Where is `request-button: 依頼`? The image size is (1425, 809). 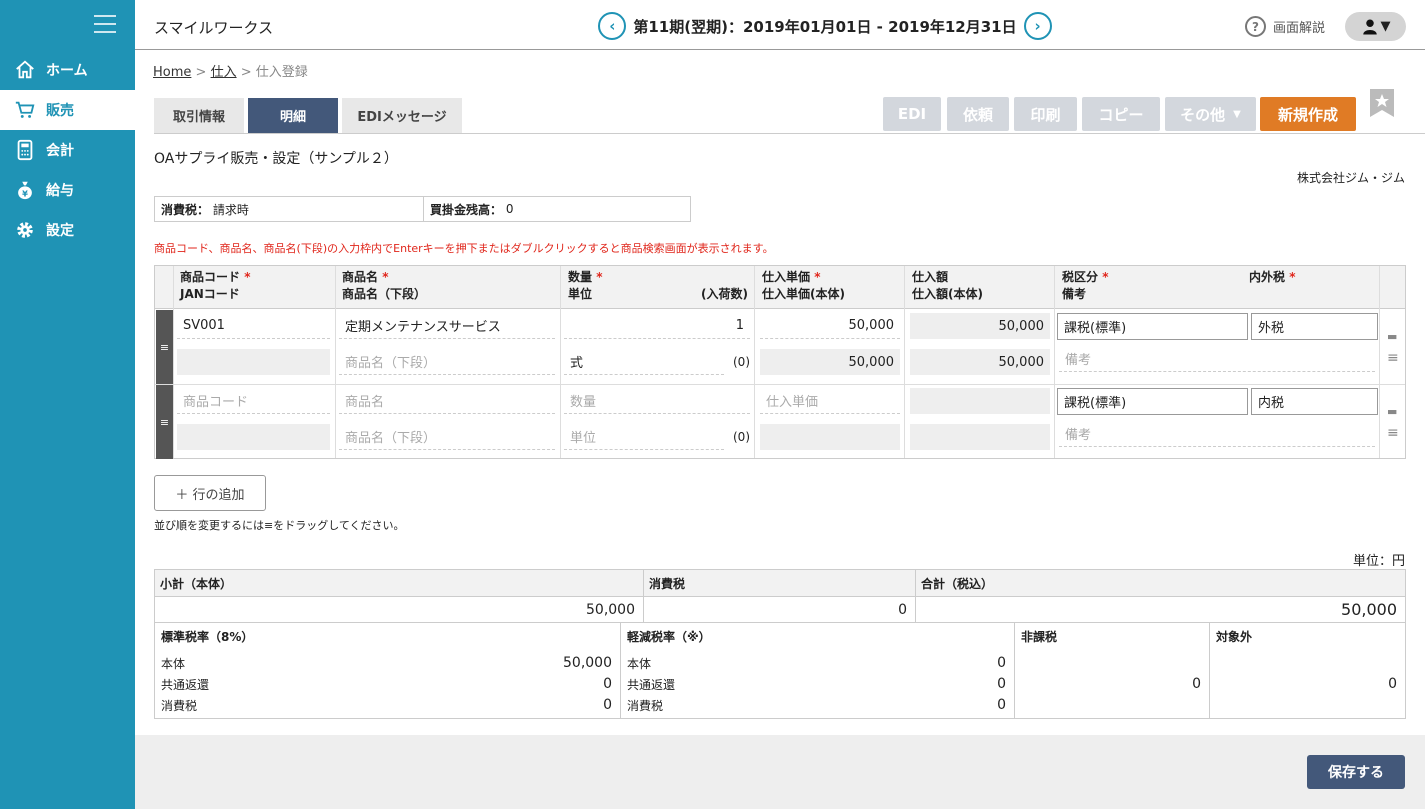
request-button: 依頼 is located at coordinates (978, 114).